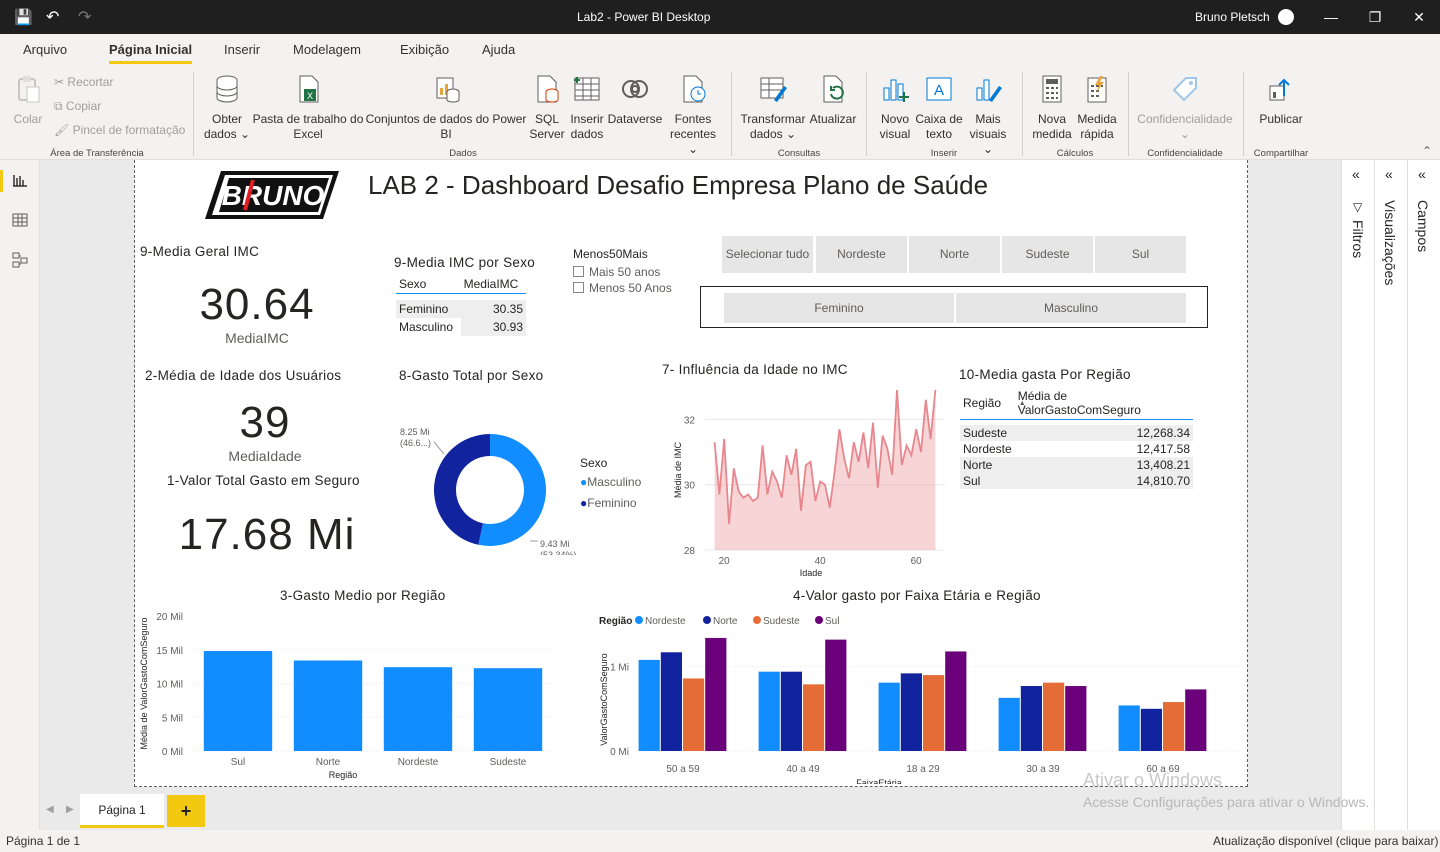 This screenshot has width=1440, height=852. What do you see at coordinates (428, 284) in the screenshot?
I see `column-header: Sexo` at bounding box center [428, 284].